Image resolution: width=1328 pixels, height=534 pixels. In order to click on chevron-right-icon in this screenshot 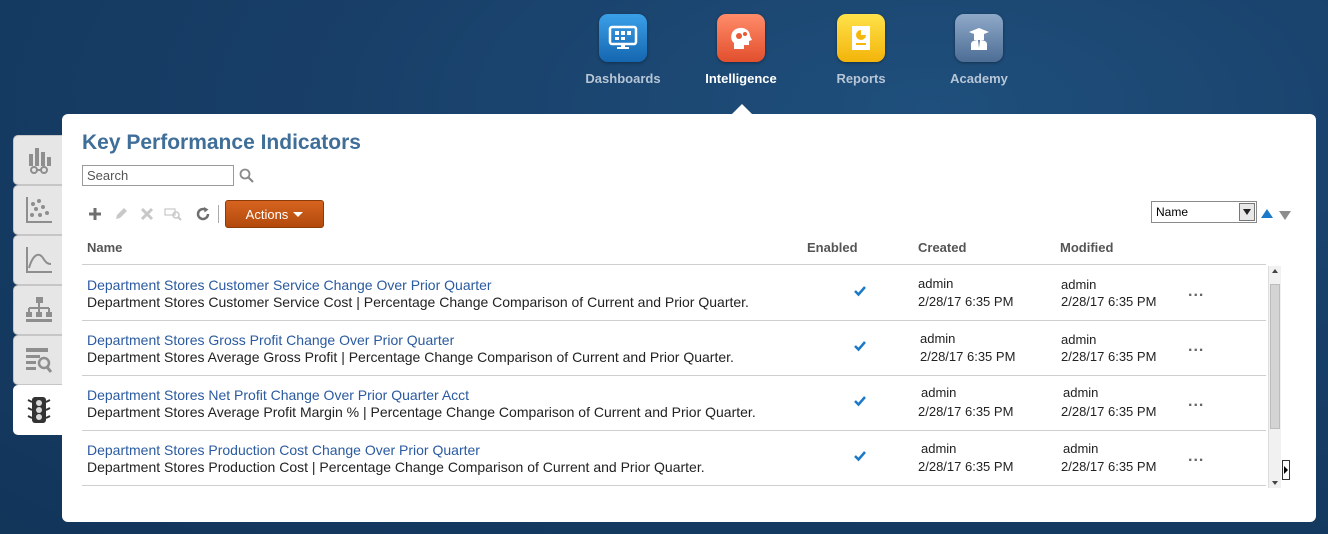, I will do `click(1286, 470)`.